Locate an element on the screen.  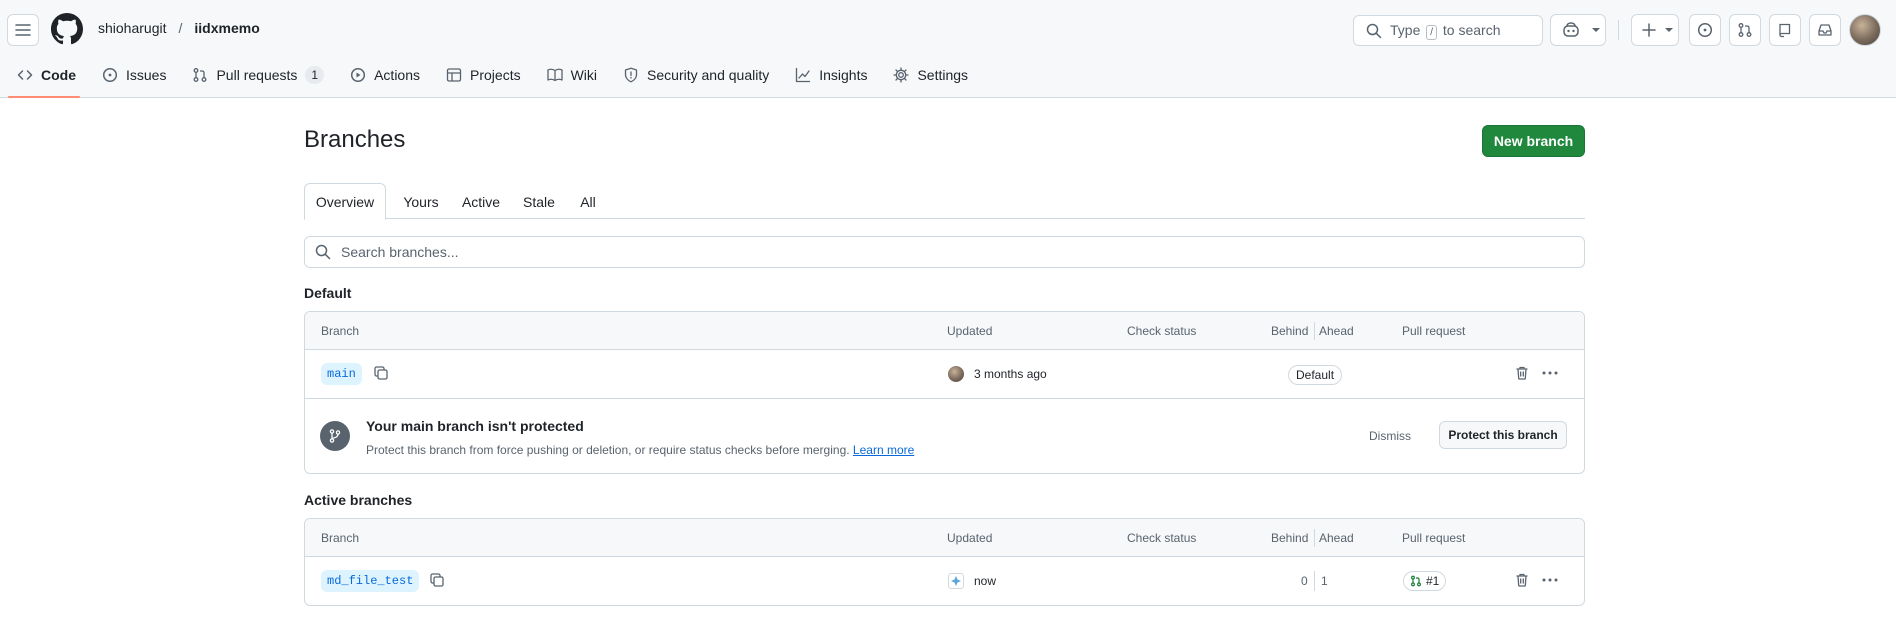
tab-stale: Stale is located at coordinates (539, 201).